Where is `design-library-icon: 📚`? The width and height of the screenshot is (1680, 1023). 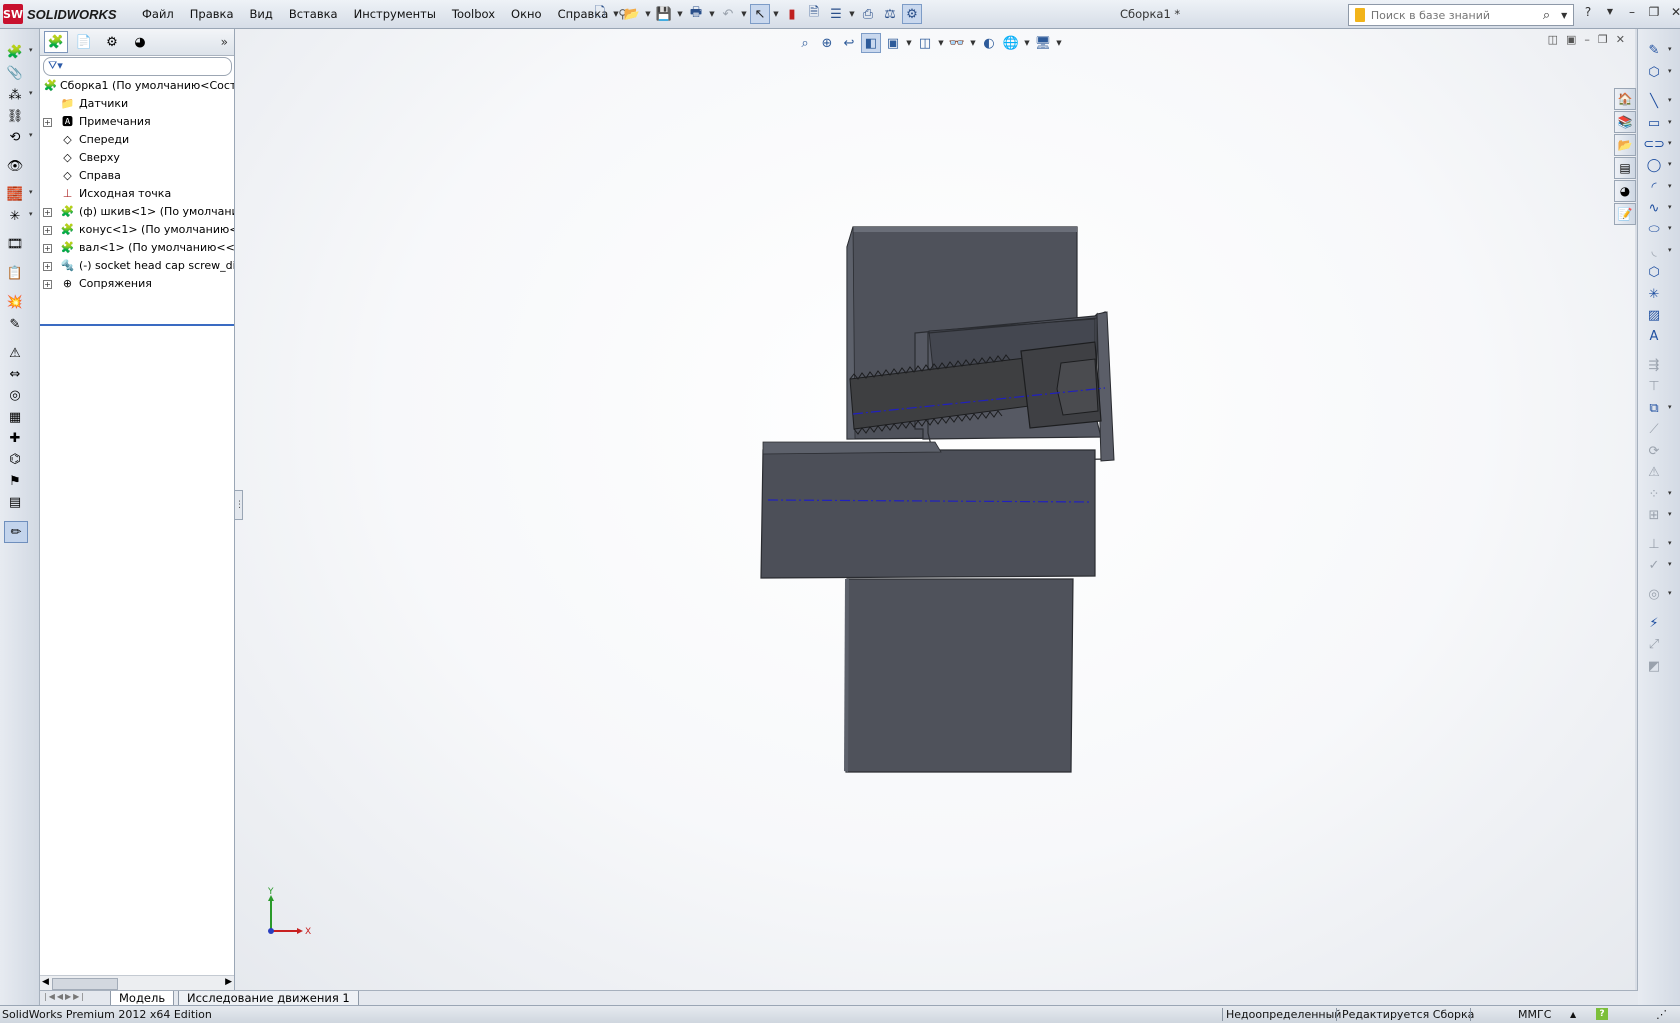
design-library-icon: 📚 is located at coordinates (1625, 122).